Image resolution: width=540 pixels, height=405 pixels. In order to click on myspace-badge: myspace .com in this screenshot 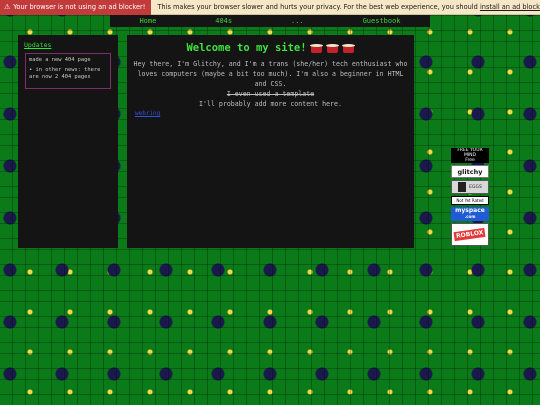, I will do `click(470, 214)`.